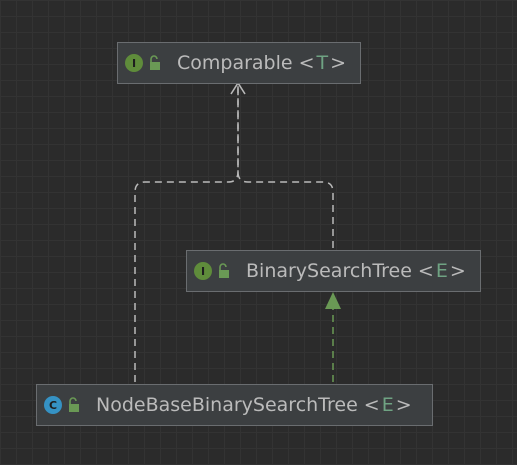  I want to click on node-comparable: I Comparable < T >, so click(239, 63).